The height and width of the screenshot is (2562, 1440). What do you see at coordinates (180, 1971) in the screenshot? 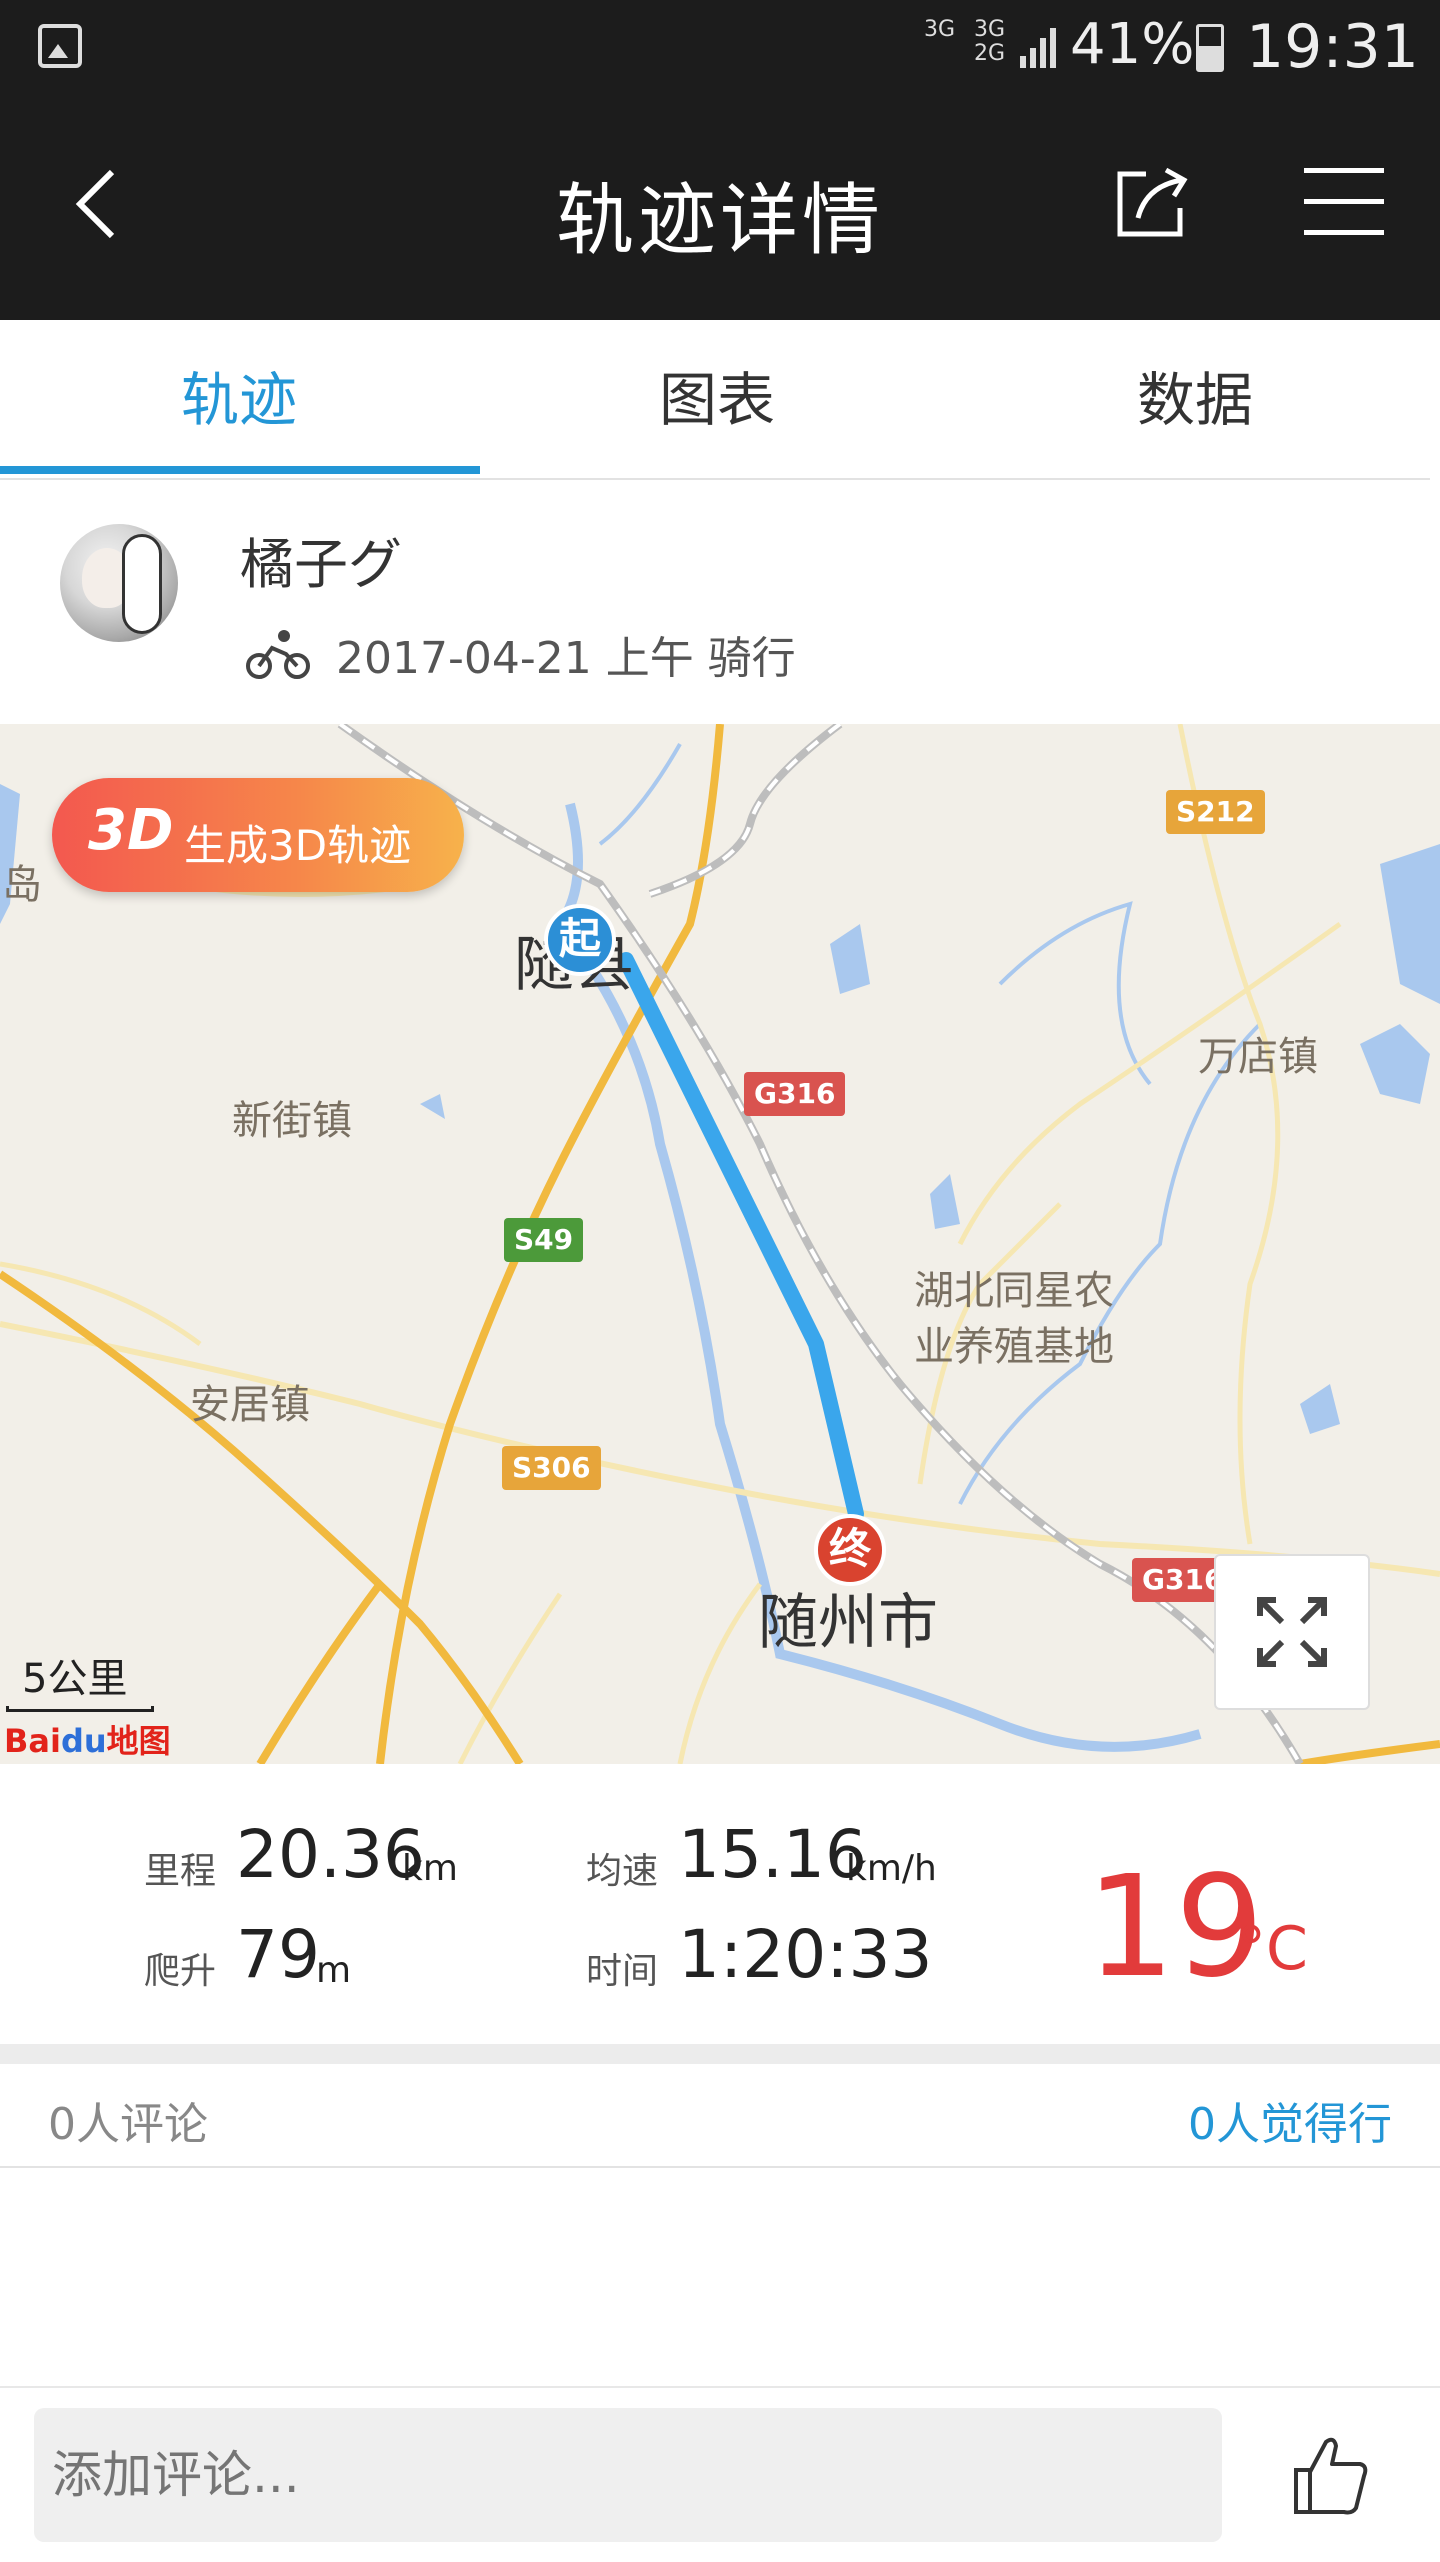
I see `climb-label: 爬升` at bounding box center [180, 1971].